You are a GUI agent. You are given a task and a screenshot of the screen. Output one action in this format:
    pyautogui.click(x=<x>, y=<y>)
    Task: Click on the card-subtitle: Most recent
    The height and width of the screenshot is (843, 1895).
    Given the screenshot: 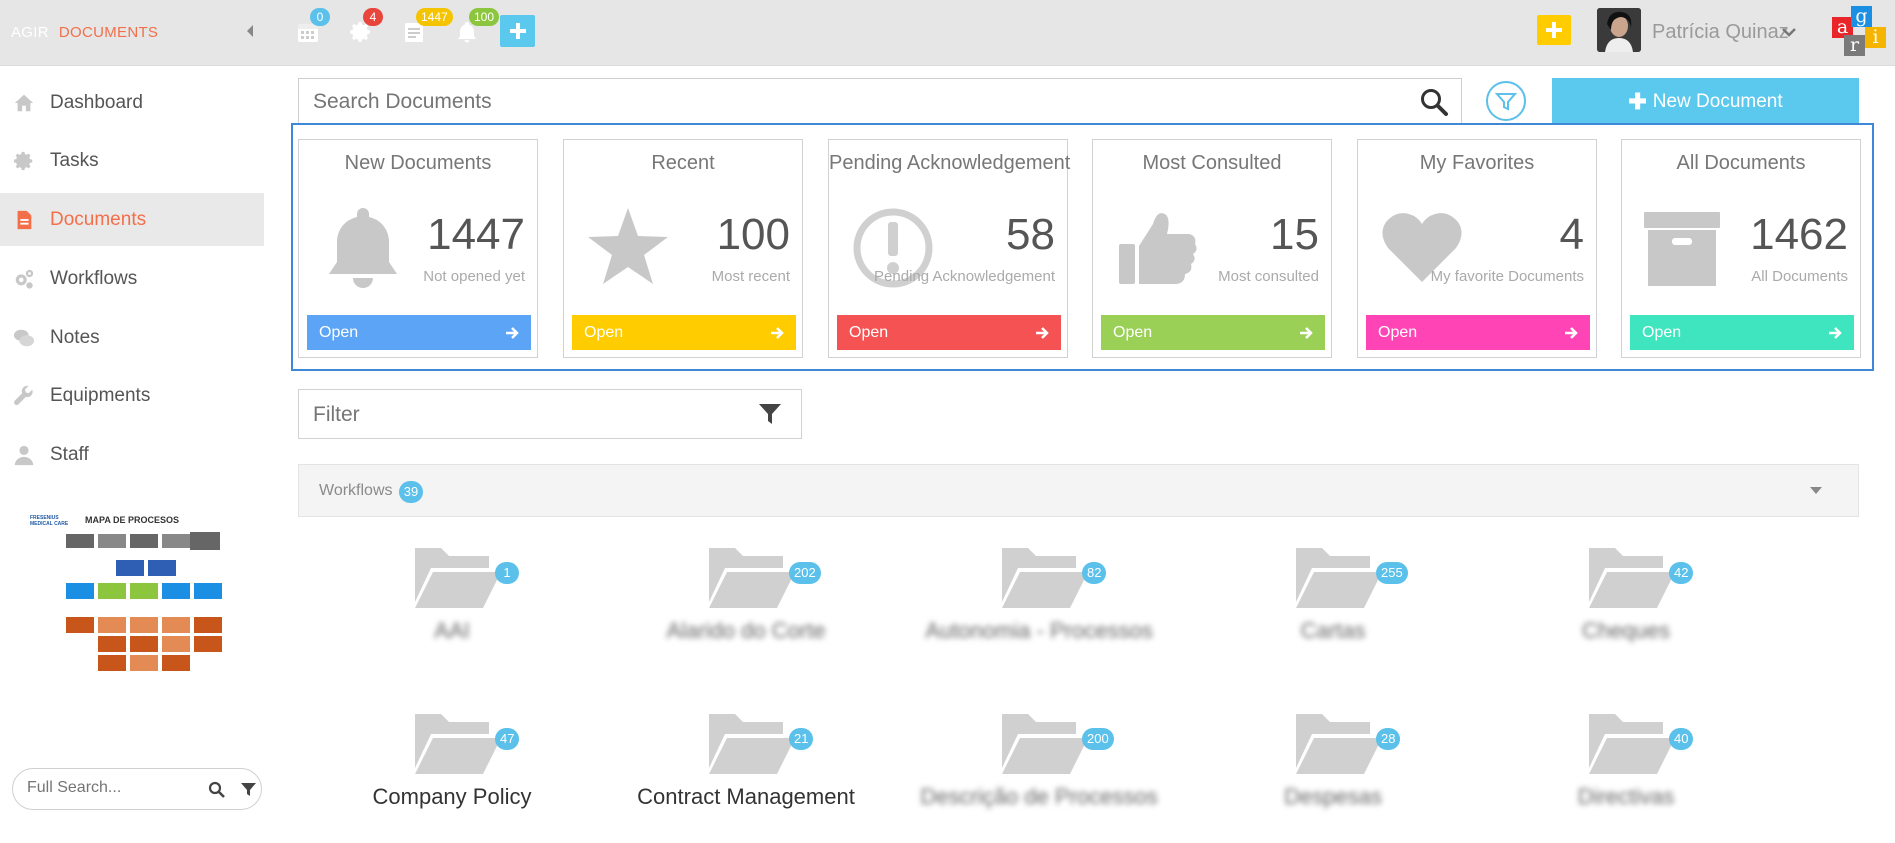 What is the action you would take?
    pyautogui.click(x=750, y=276)
    